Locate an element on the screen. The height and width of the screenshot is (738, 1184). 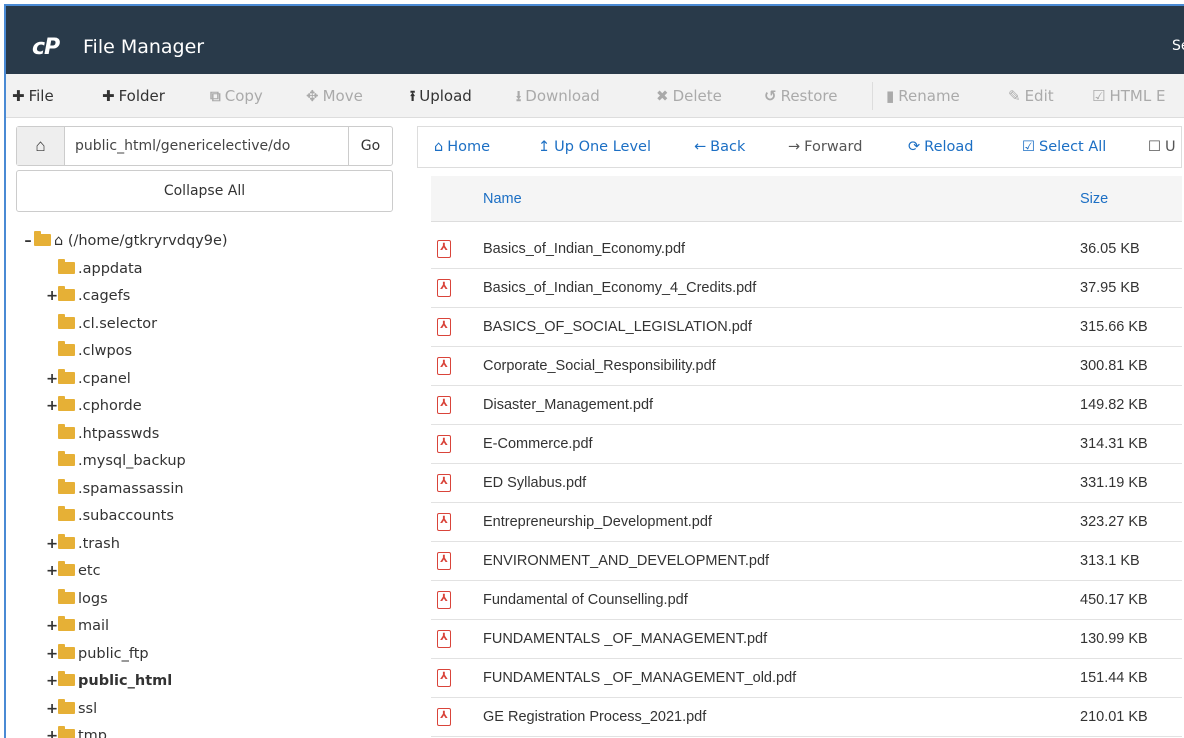
home-icon: ⌂ is located at coordinates (41, 146).